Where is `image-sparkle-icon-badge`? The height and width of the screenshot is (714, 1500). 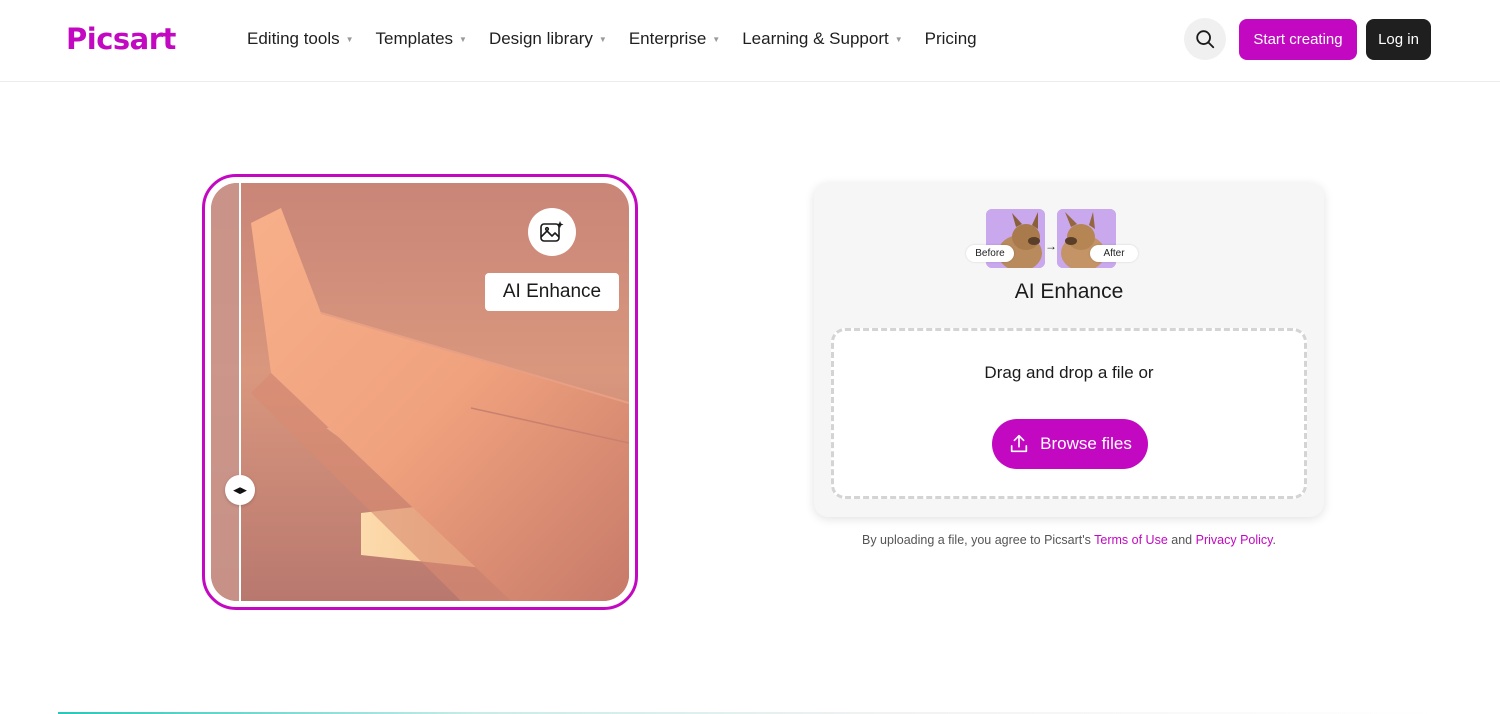 image-sparkle-icon-badge is located at coordinates (552, 232).